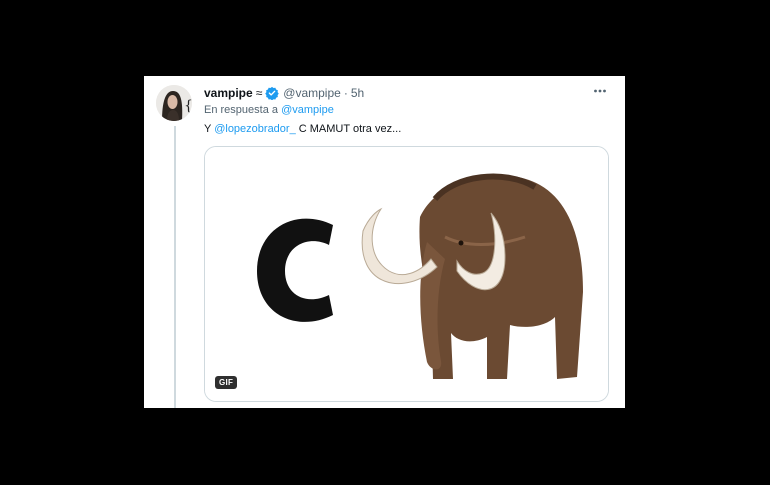  Describe the element at coordinates (255, 129) in the screenshot. I see `mention-link: @lopezobrador_` at that location.